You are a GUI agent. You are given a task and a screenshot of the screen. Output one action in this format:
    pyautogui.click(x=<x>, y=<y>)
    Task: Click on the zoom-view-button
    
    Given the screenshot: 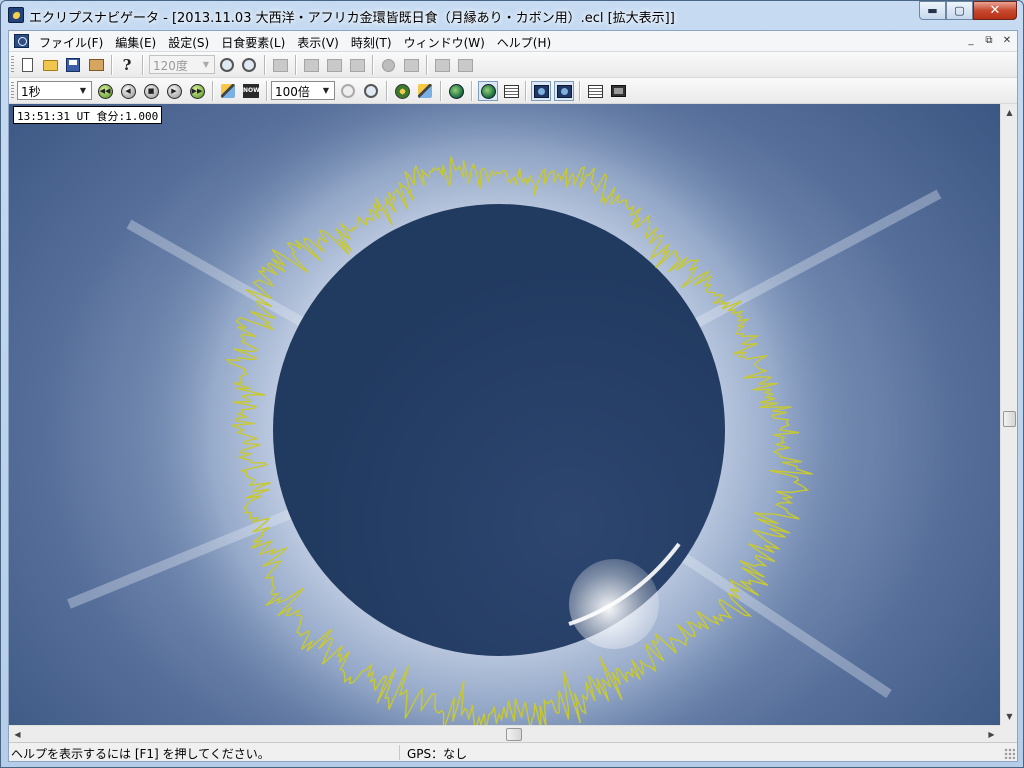 What is the action you would take?
    pyautogui.click(x=564, y=91)
    